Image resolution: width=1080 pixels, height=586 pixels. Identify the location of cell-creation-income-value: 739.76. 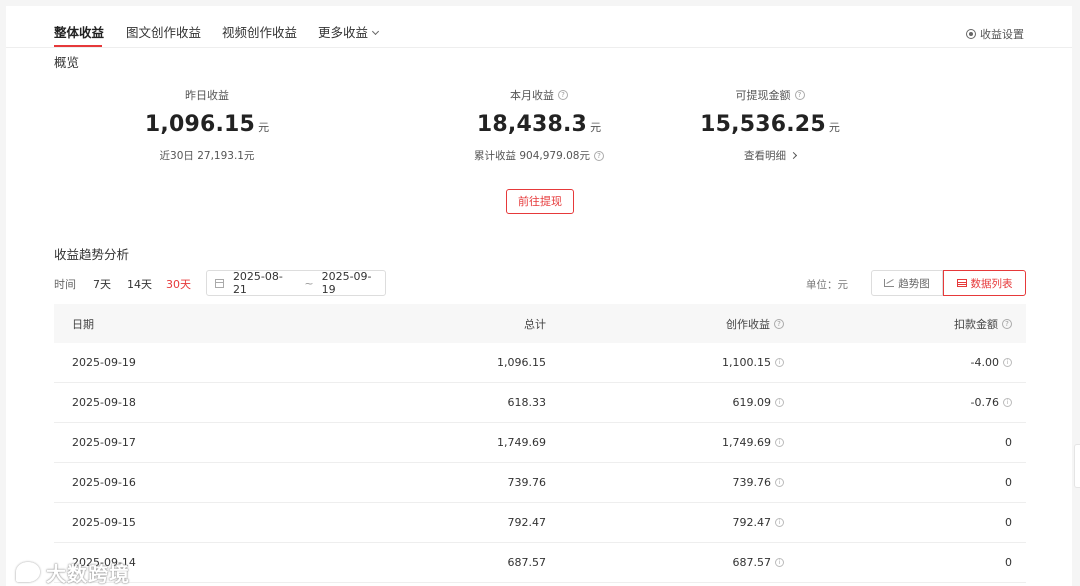
(752, 482).